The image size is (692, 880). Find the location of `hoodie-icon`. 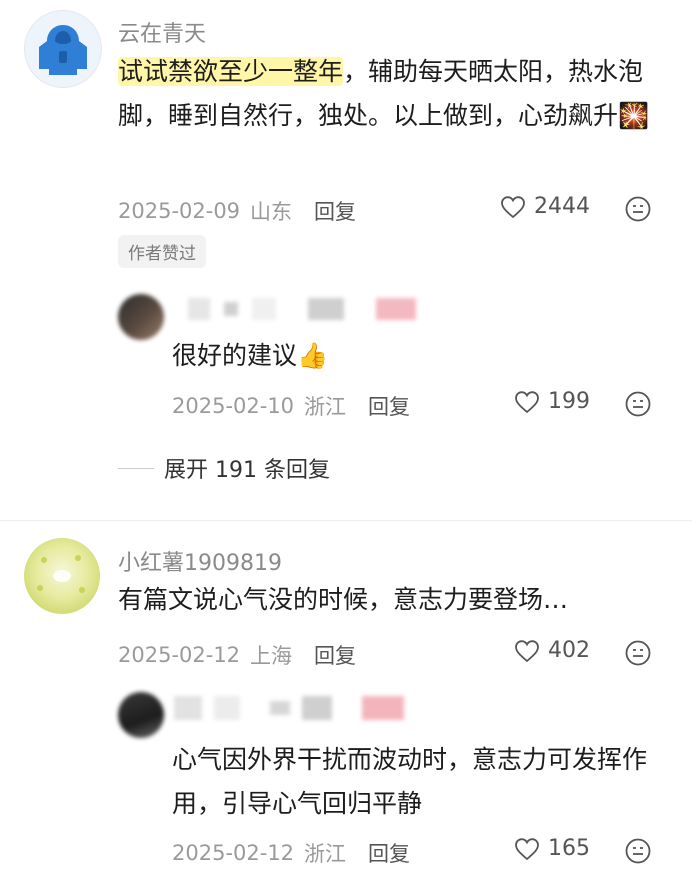

hoodie-icon is located at coordinates (63, 50).